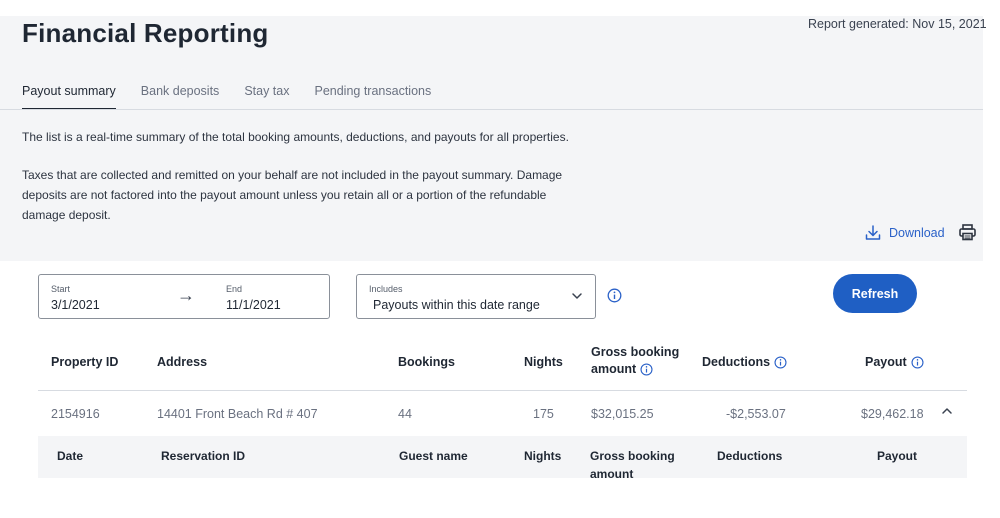 This screenshot has width=1000, height=518. What do you see at coordinates (947, 411) in the screenshot?
I see `chevron-up-icon` at bounding box center [947, 411].